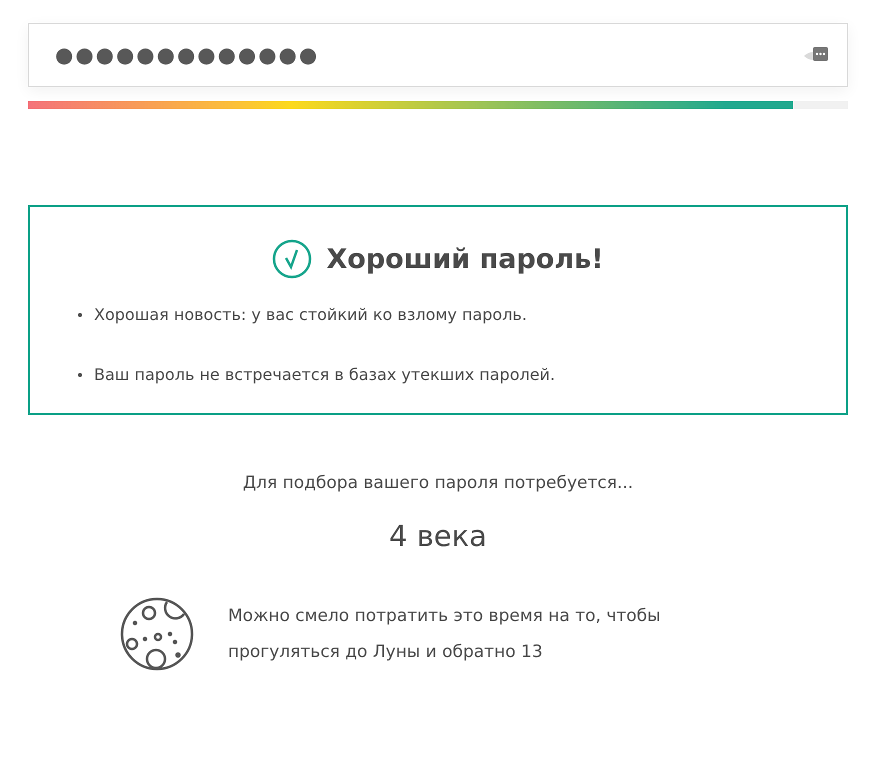  What do you see at coordinates (310, 315) in the screenshot?
I see `result-note: Хорошая новость: у вас стойкий ко взлому пароль.` at bounding box center [310, 315].